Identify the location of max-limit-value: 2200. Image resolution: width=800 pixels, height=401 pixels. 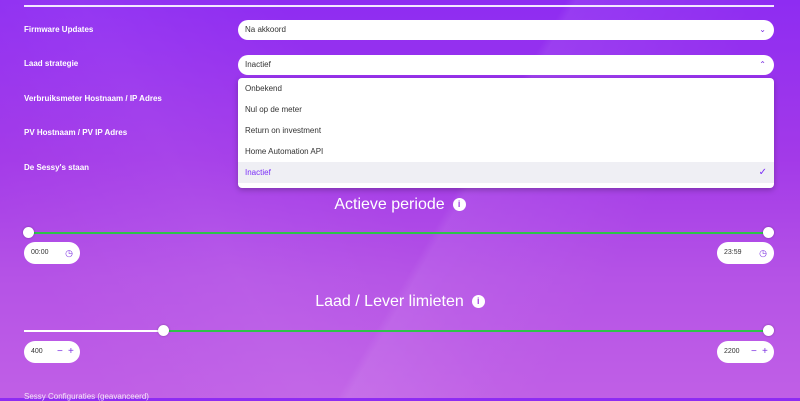
(732, 351).